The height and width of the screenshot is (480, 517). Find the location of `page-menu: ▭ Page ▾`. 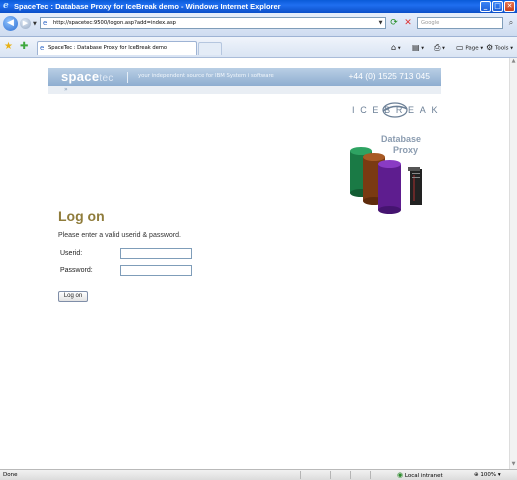

page-menu: ▭ Page ▾ is located at coordinates (469, 48).